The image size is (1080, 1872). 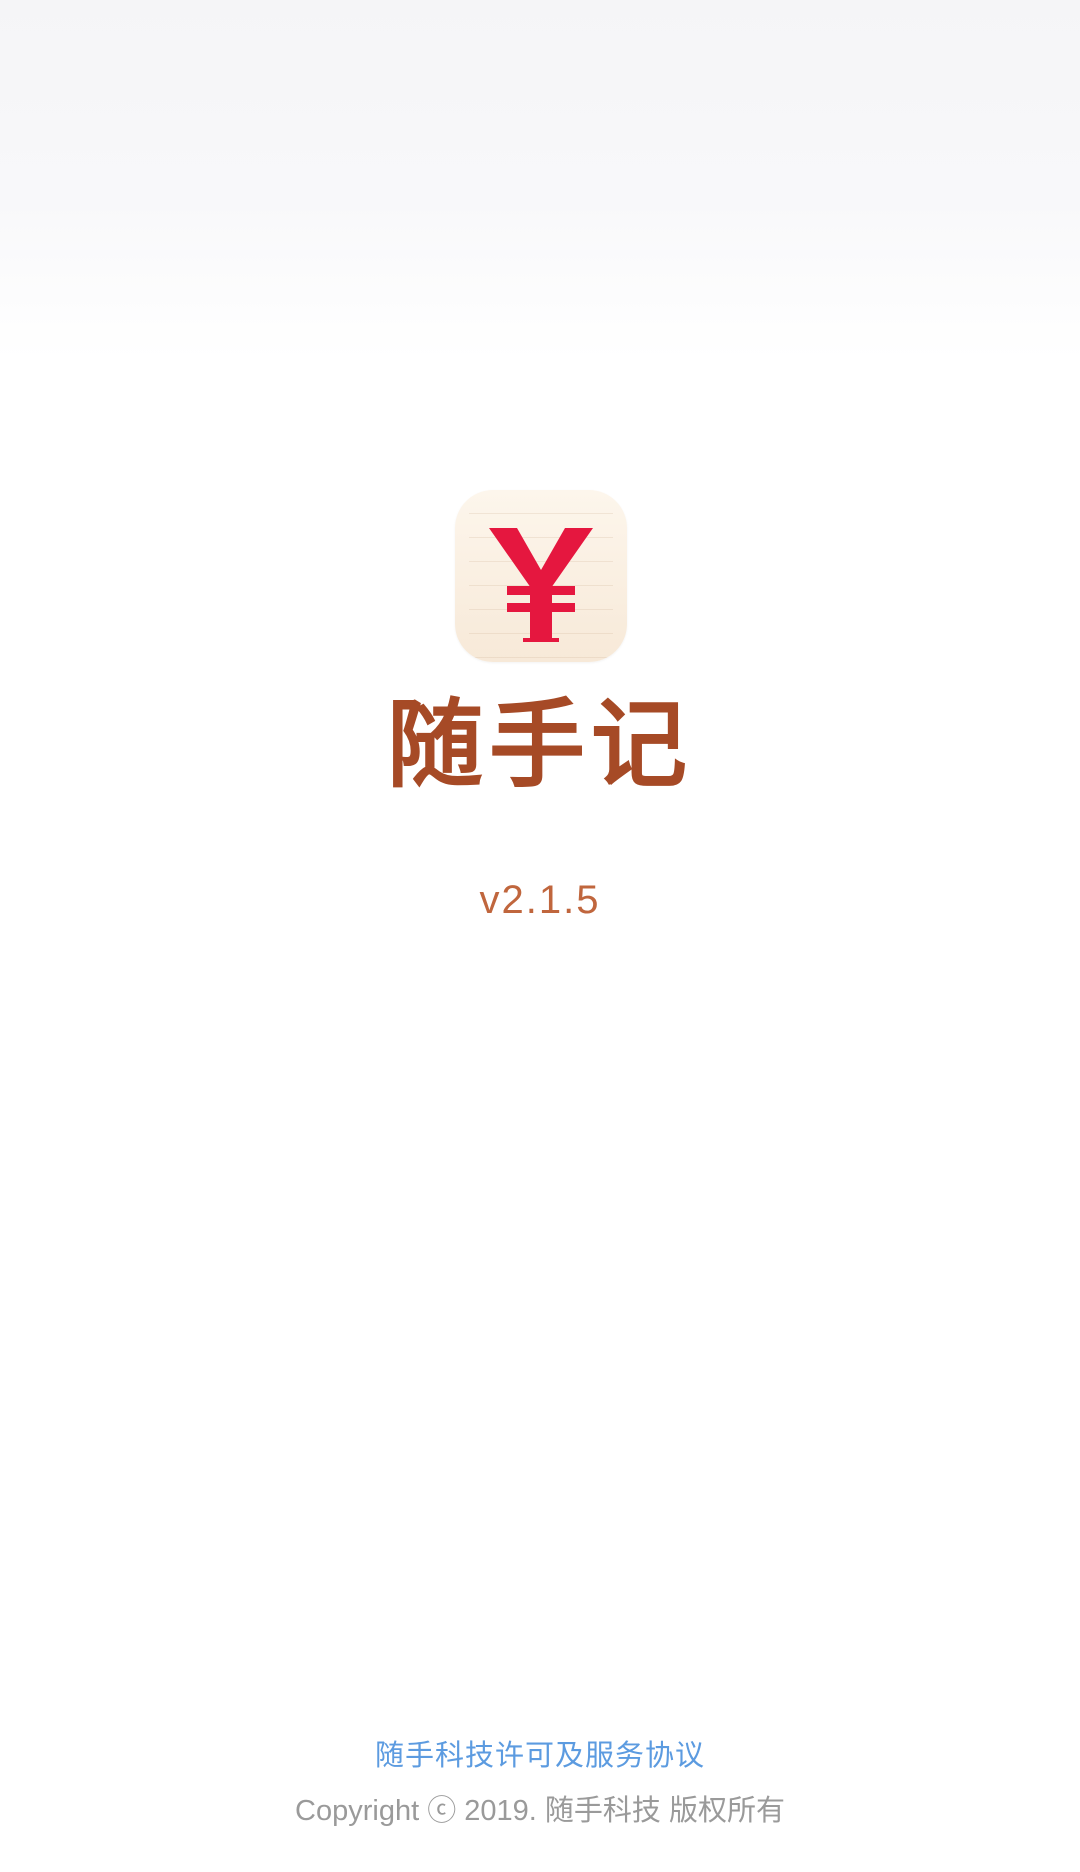 I want to click on version-label: v2.1.5, so click(x=540, y=900).